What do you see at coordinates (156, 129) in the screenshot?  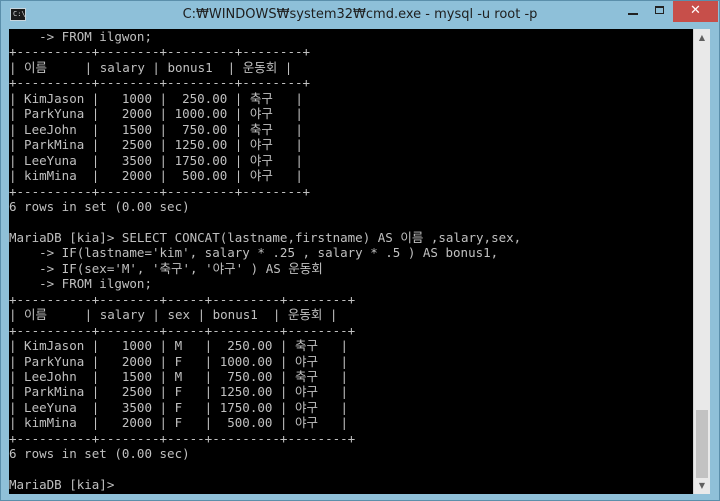 I see `console-line: | LeeJohn | 1500 | 750.00 | 축구 |` at bounding box center [156, 129].